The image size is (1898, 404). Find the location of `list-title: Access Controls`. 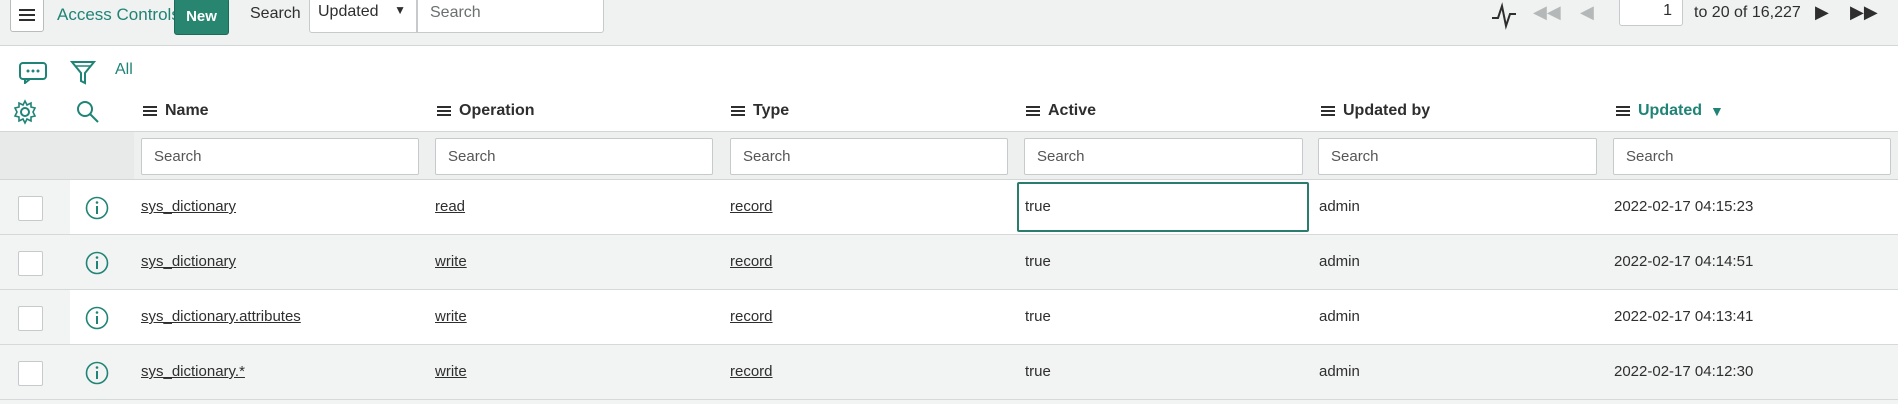

list-title: Access Controls is located at coordinates (118, 15).